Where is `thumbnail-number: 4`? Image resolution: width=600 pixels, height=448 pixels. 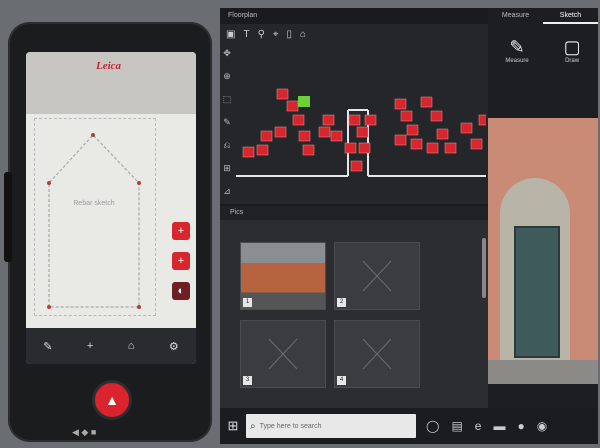
thumbnail-number: 4 is located at coordinates (341, 380).